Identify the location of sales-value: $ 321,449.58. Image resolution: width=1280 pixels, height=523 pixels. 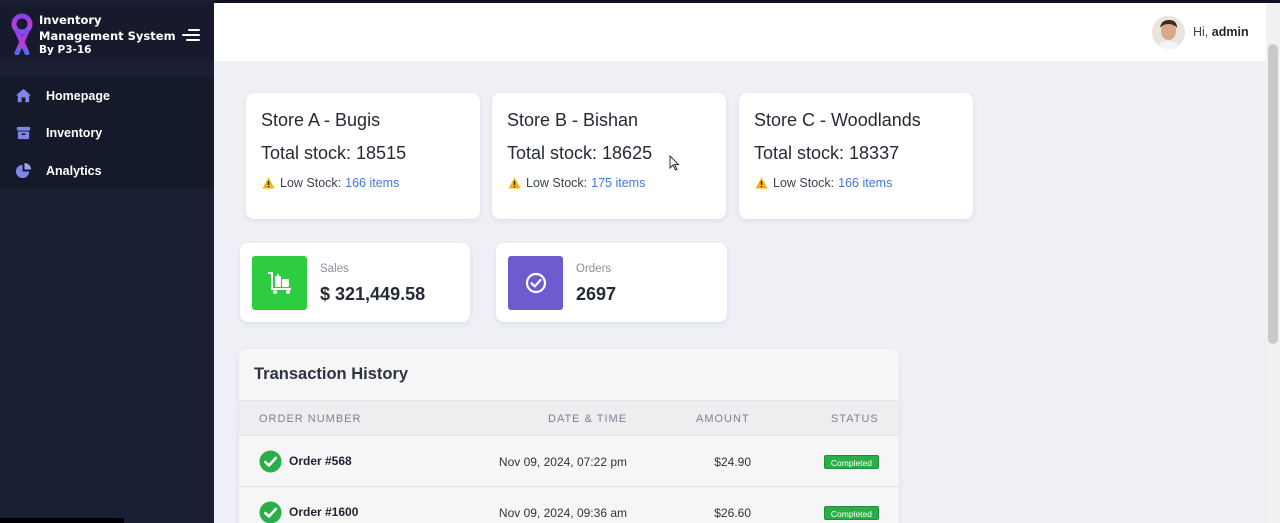
(373, 294).